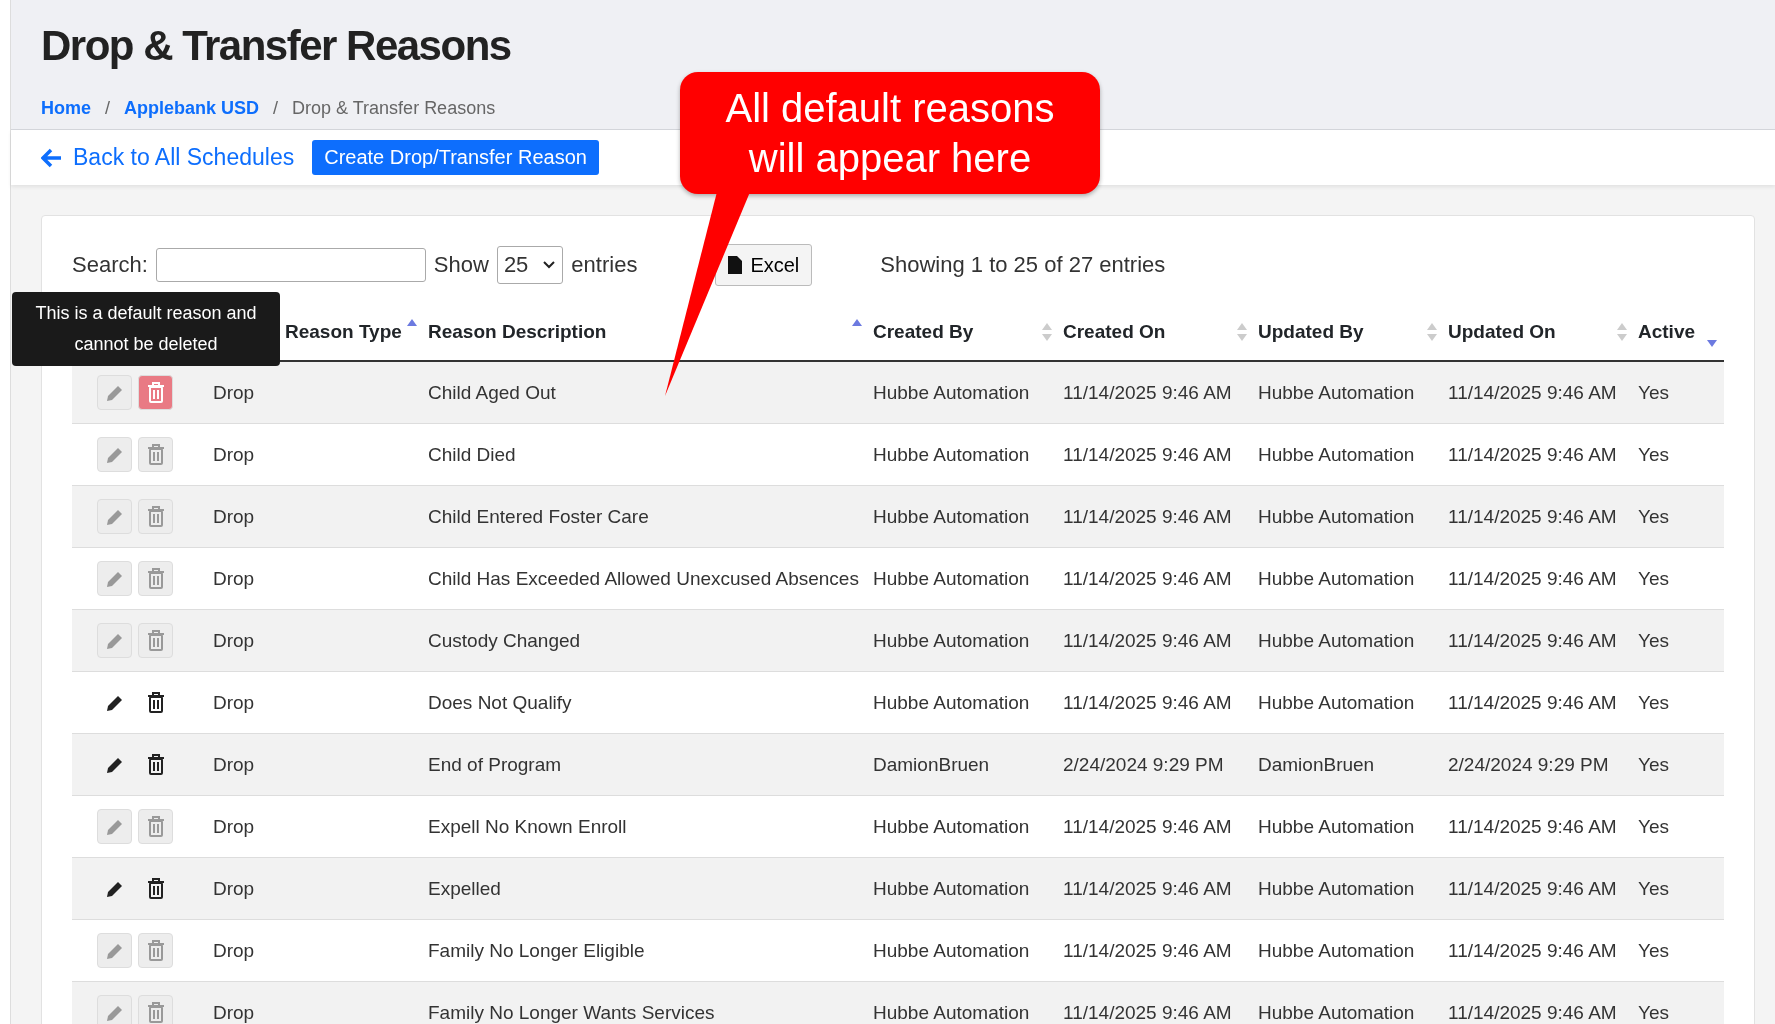 This screenshot has height=1024, width=1775. What do you see at coordinates (962, 332) in the screenshot?
I see `column-header: Created By` at bounding box center [962, 332].